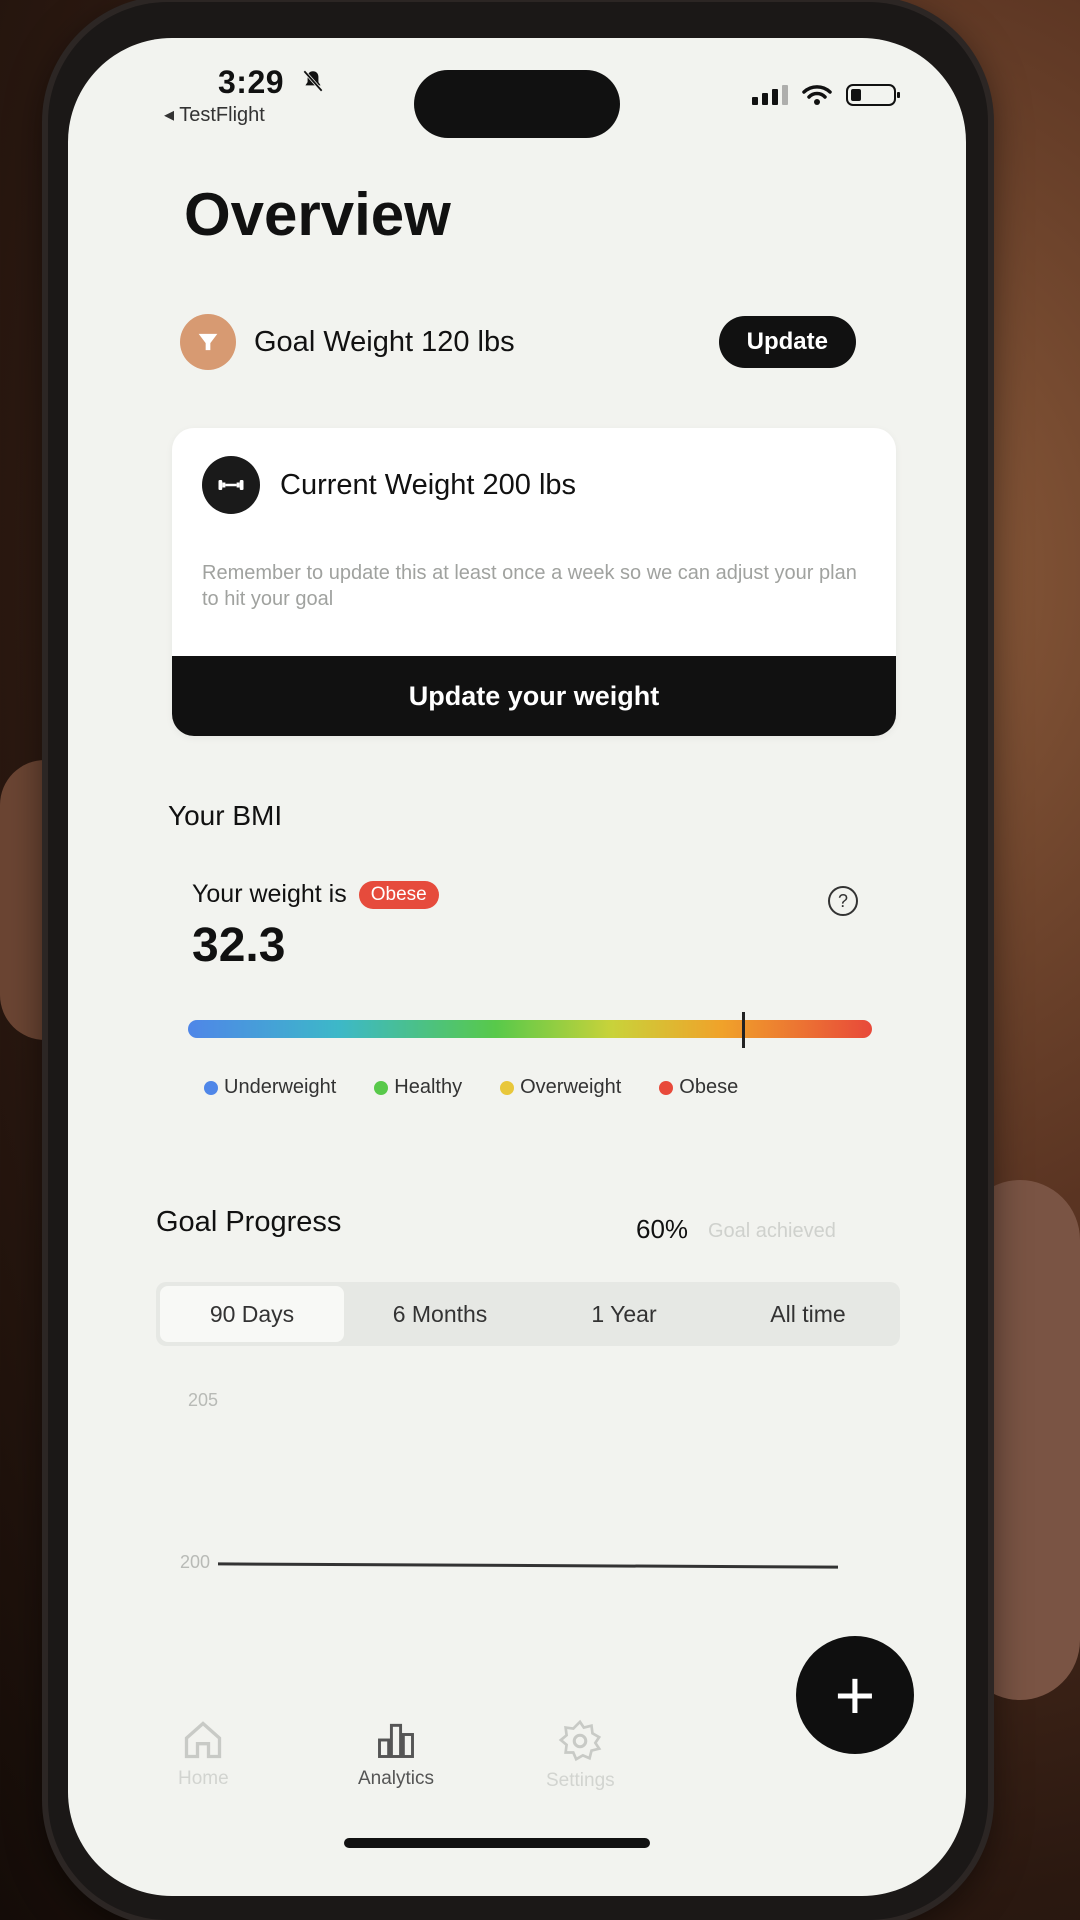 The height and width of the screenshot is (1920, 1080). I want to click on page-title: Overview, so click(317, 214).